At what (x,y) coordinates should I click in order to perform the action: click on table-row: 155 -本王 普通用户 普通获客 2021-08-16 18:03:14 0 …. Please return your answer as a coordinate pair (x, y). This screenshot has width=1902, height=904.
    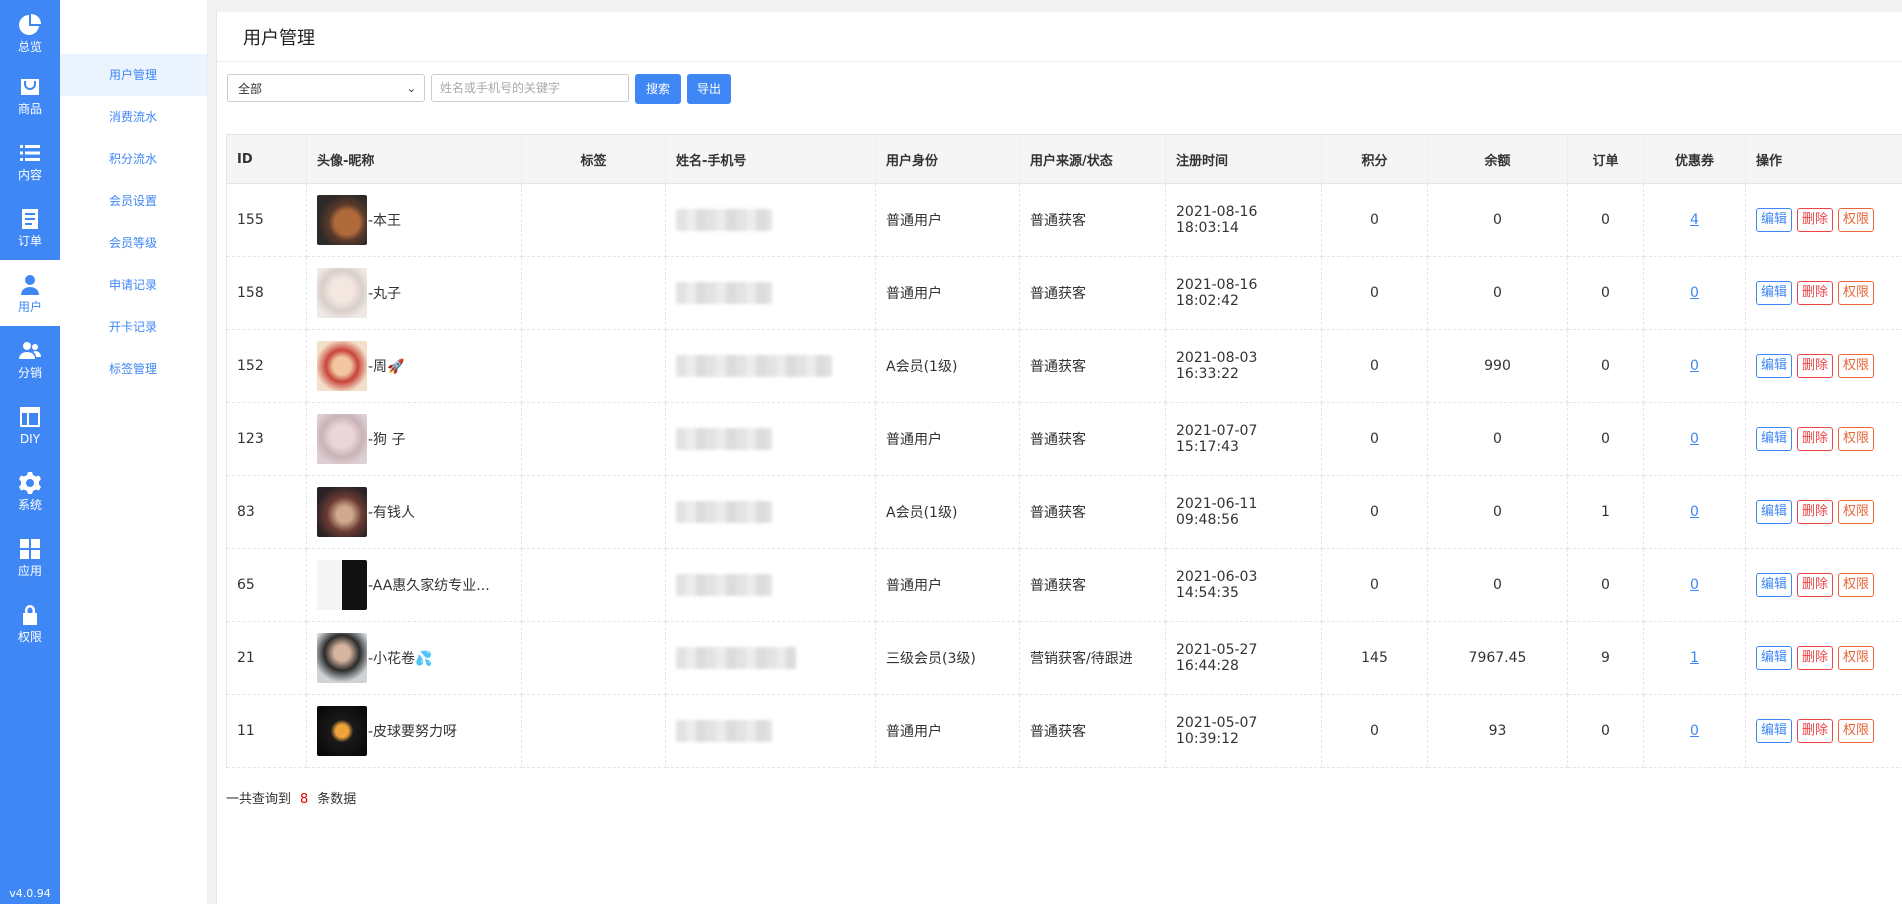
    Looking at the image, I should click on (1064, 220).